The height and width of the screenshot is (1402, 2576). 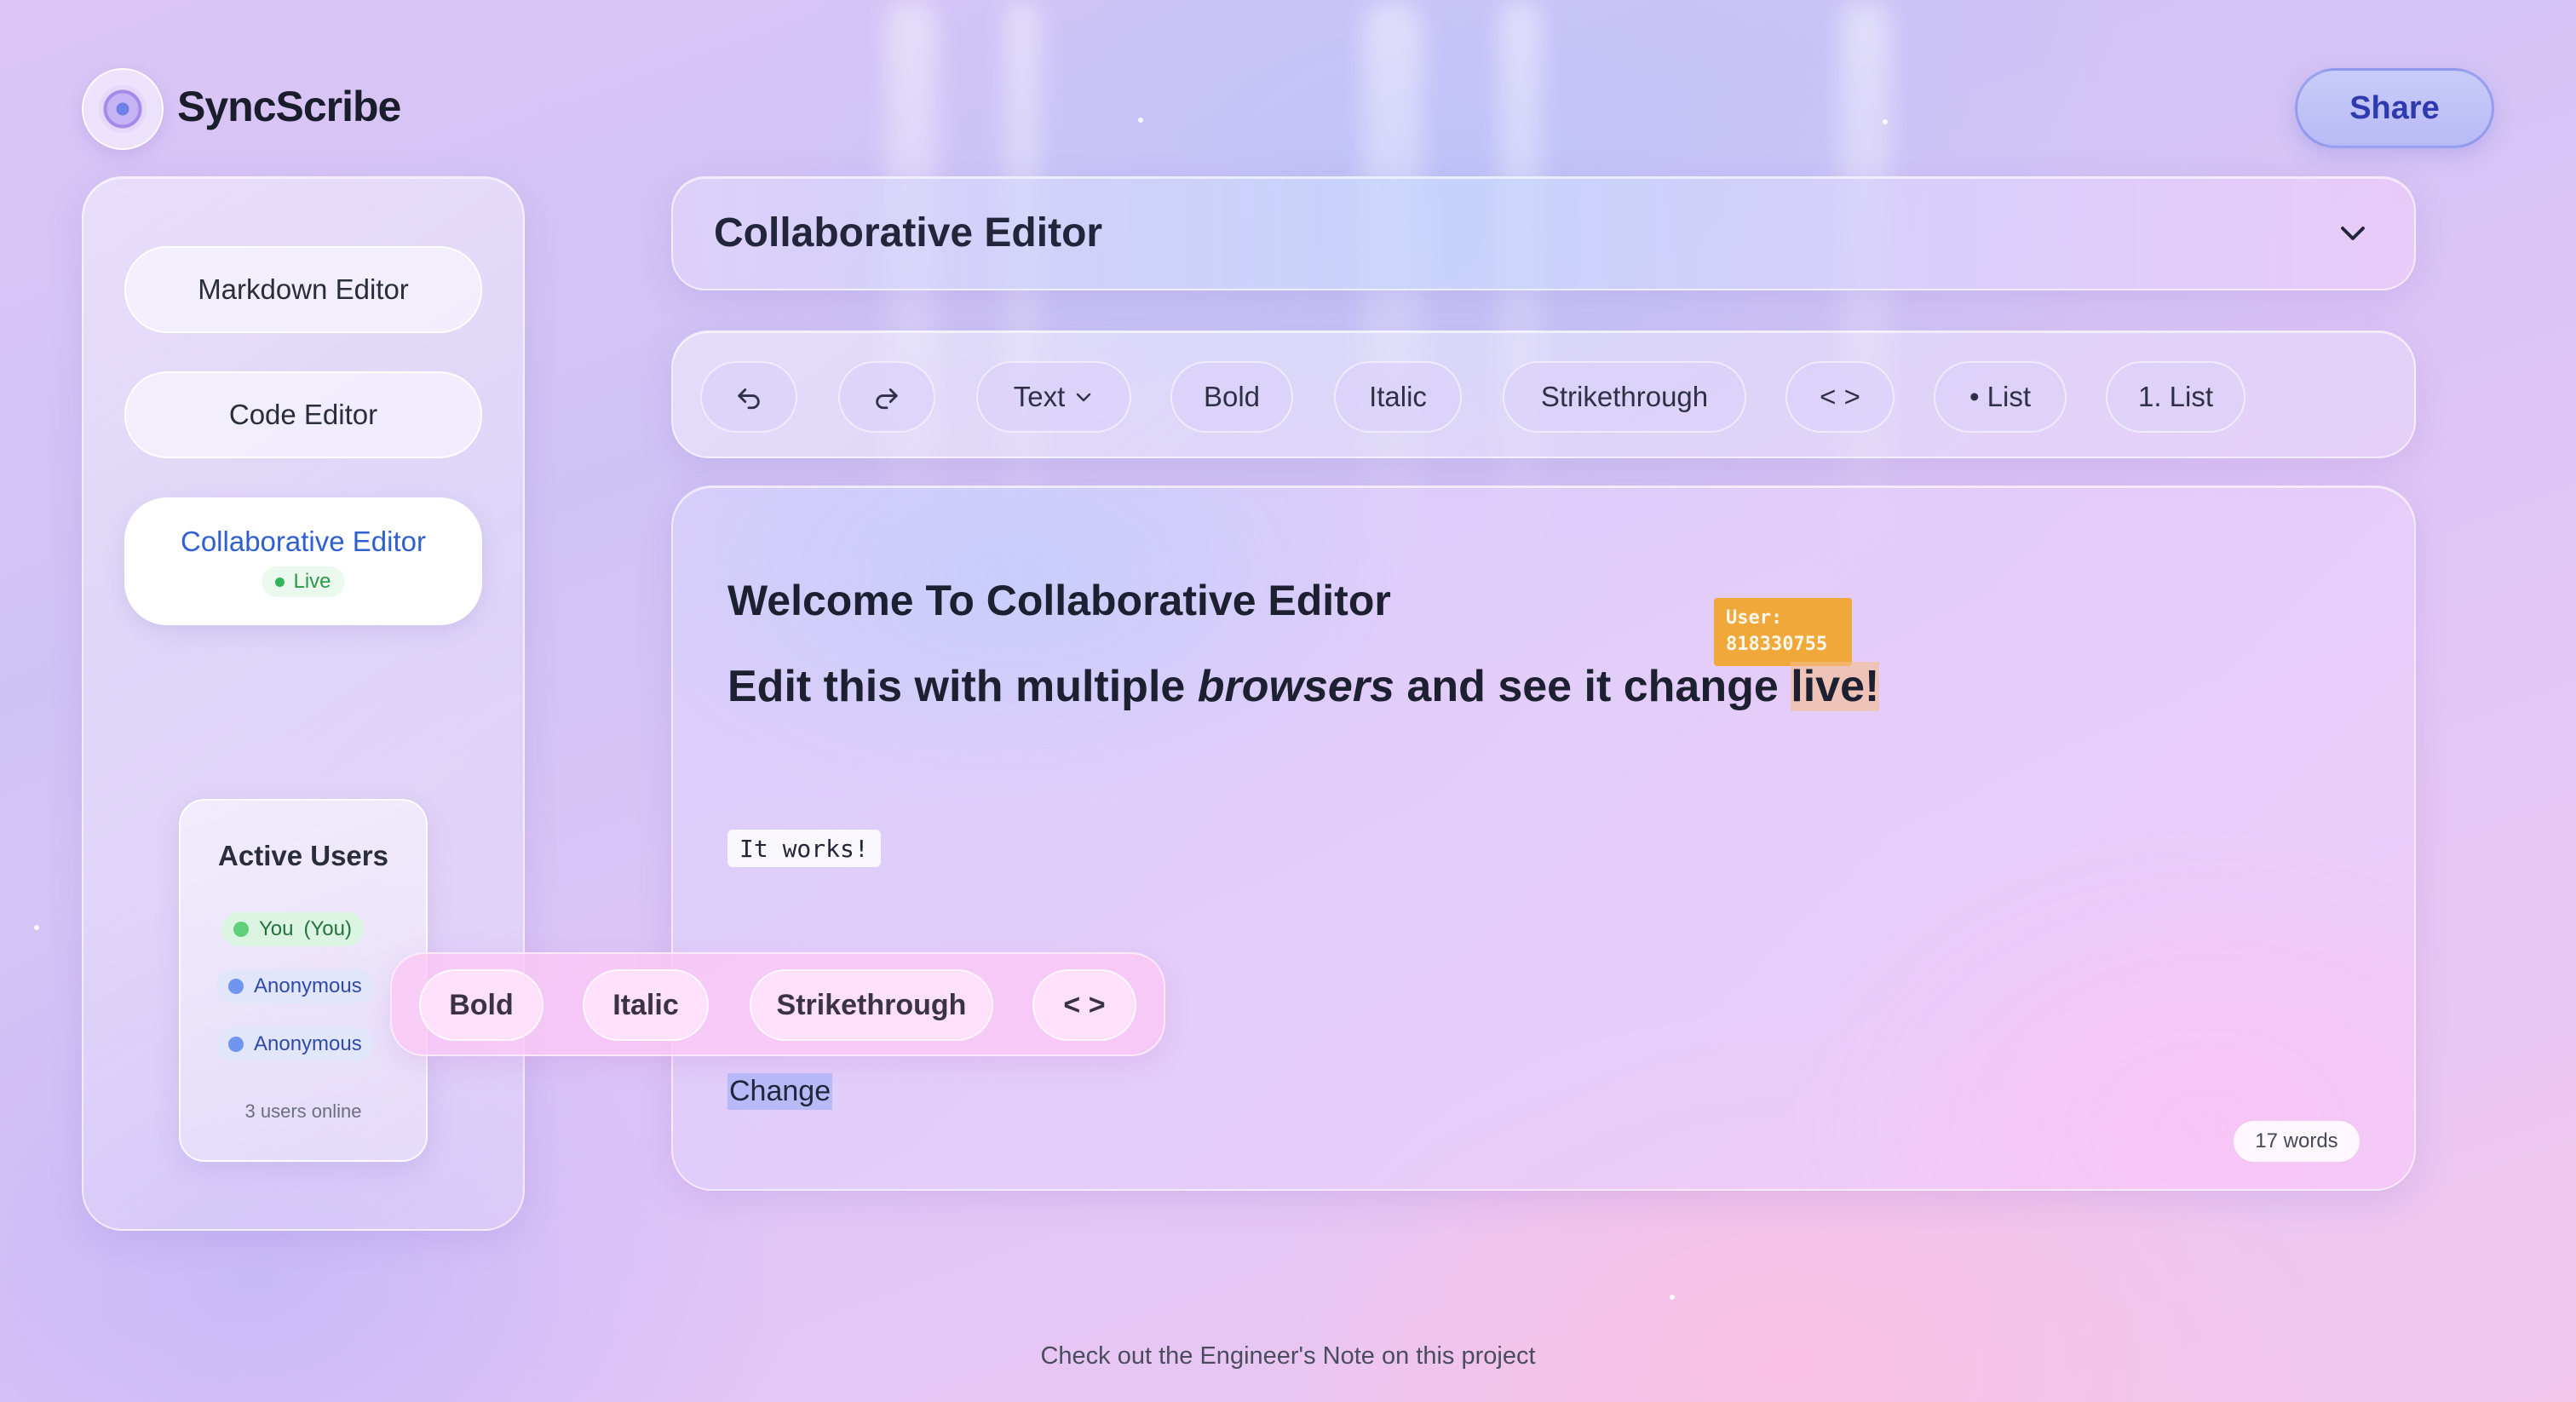 I want to click on logo-icon, so click(x=123, y=109).